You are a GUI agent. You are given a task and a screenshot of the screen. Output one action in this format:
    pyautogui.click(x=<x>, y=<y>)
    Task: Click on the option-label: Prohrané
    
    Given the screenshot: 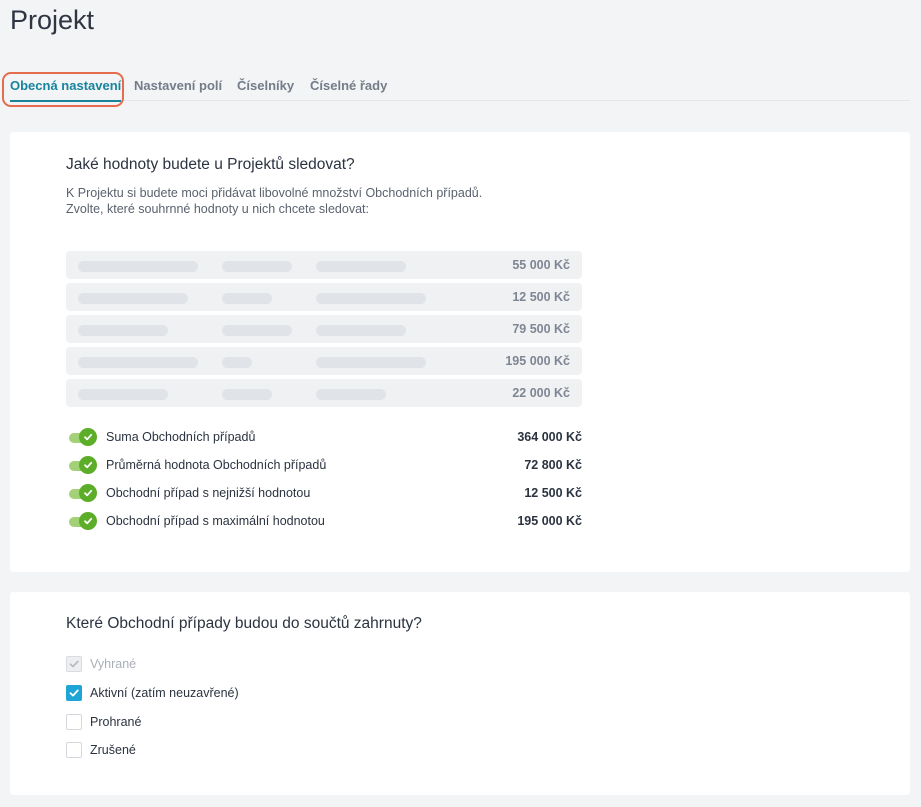 What is the action you would take?
    pyautogui.click(x=116, y=722)
    